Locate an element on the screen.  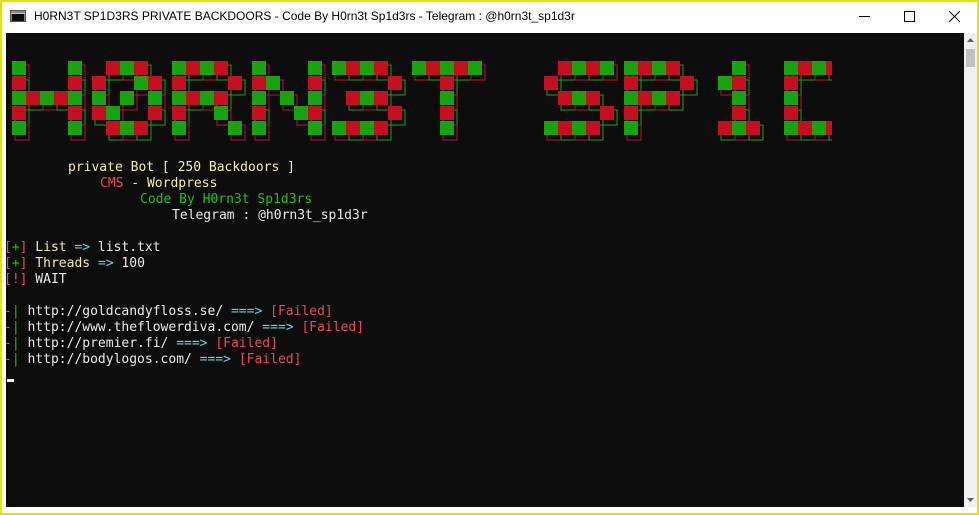
status-line-wait: [!] WAIT is located at coordinates (36, 279).